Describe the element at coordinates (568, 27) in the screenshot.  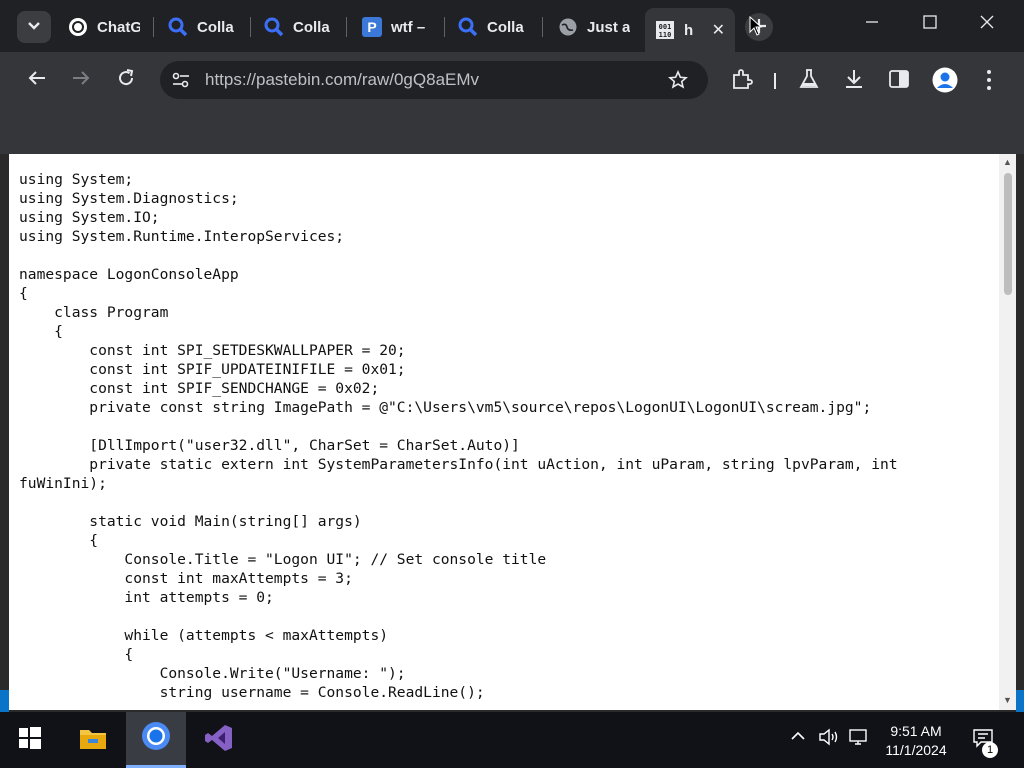
I see `globe-icon` at that location.